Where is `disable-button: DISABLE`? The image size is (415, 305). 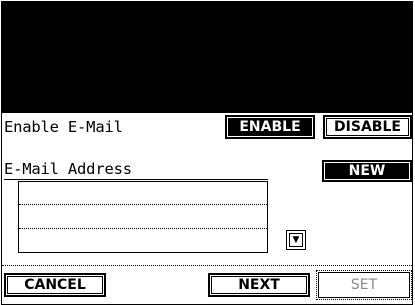
disable-button: DISABLE is located at coordinates (367, 127).